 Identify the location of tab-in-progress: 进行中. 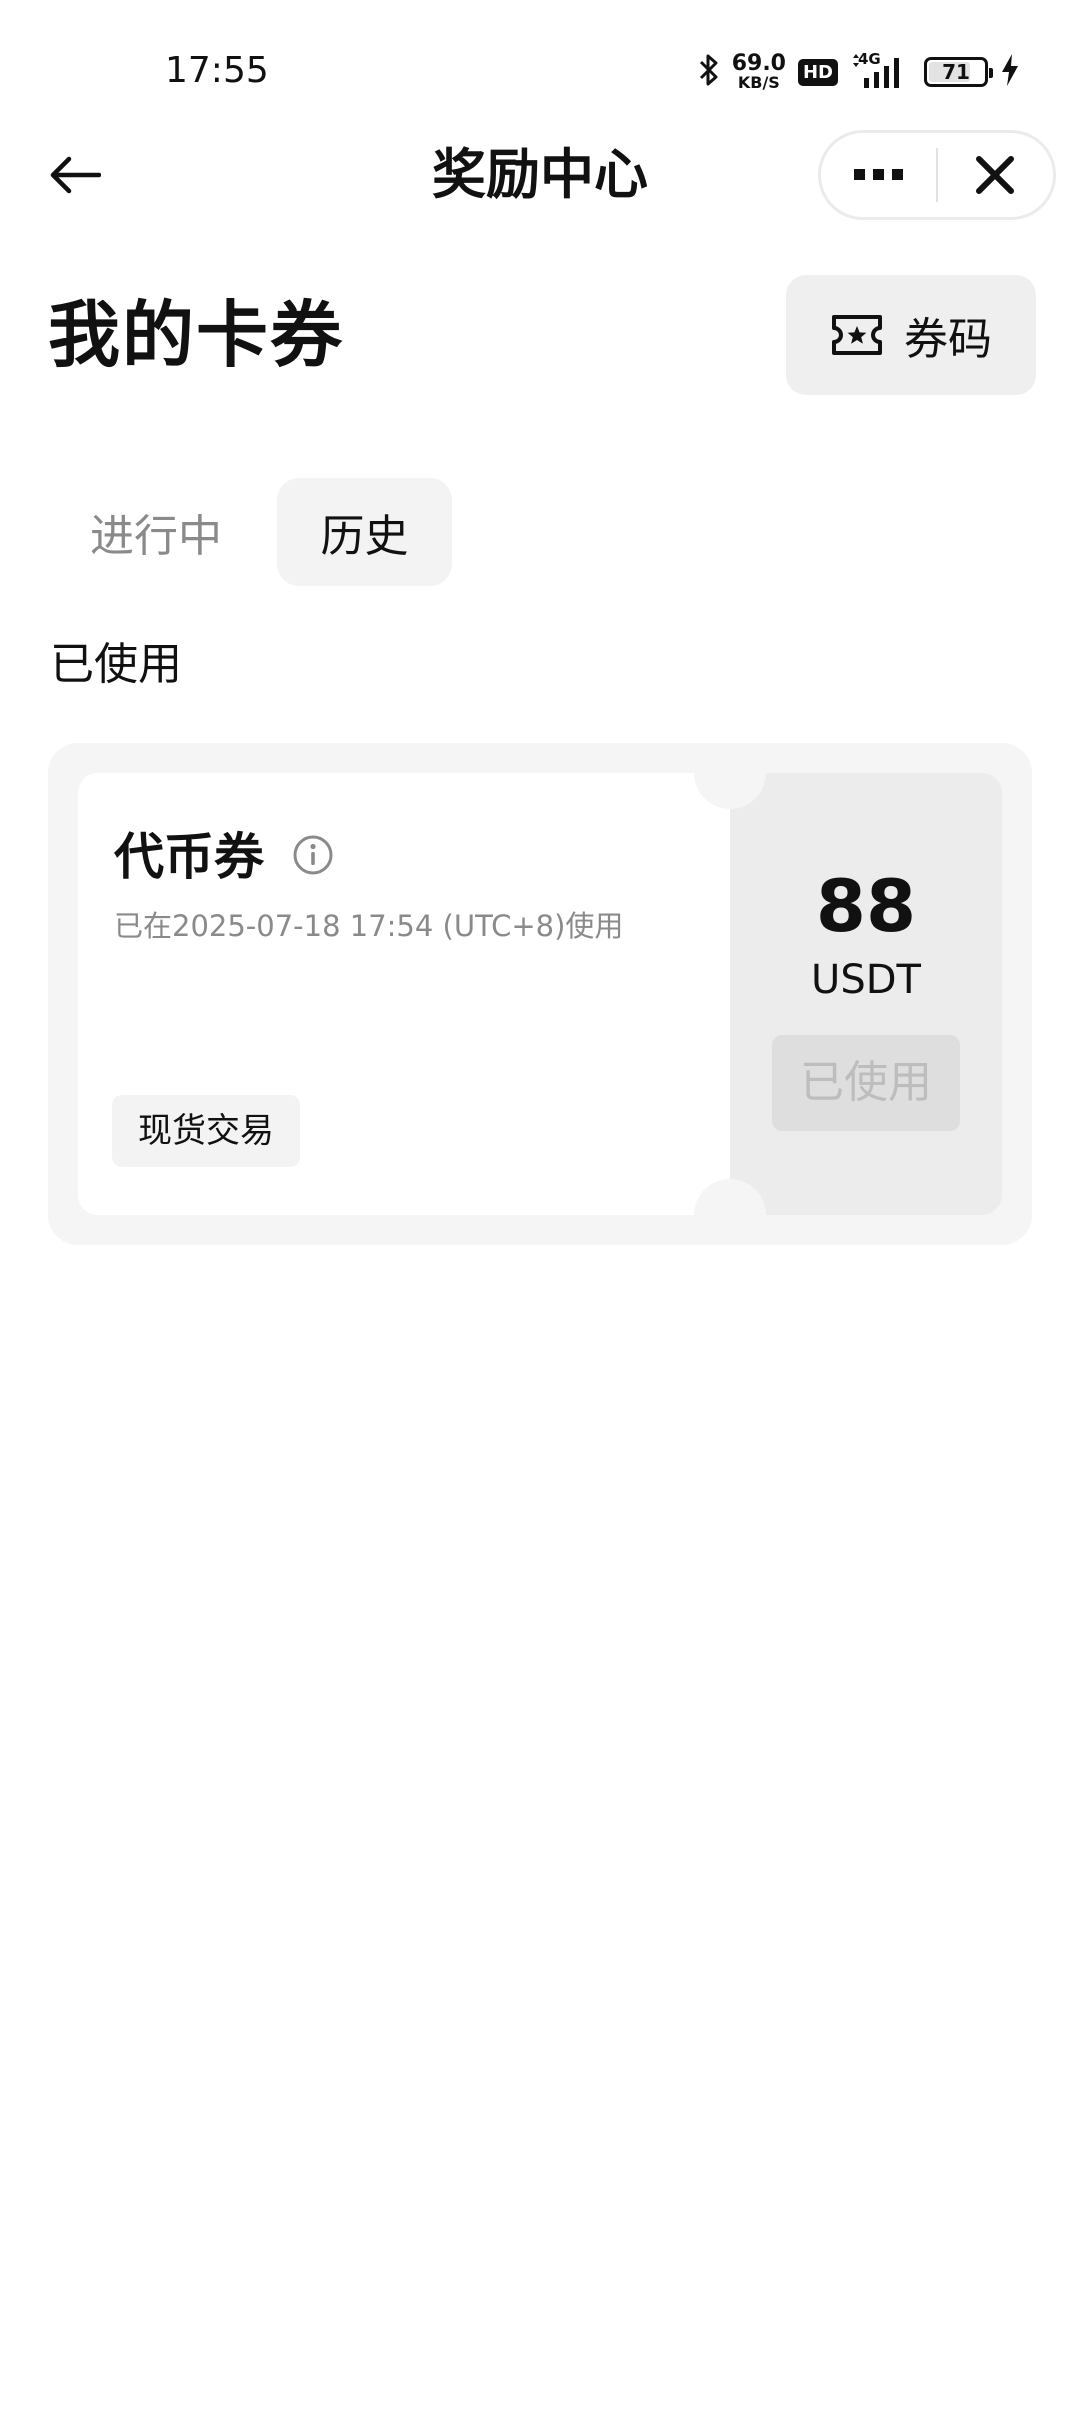
(156, 532).